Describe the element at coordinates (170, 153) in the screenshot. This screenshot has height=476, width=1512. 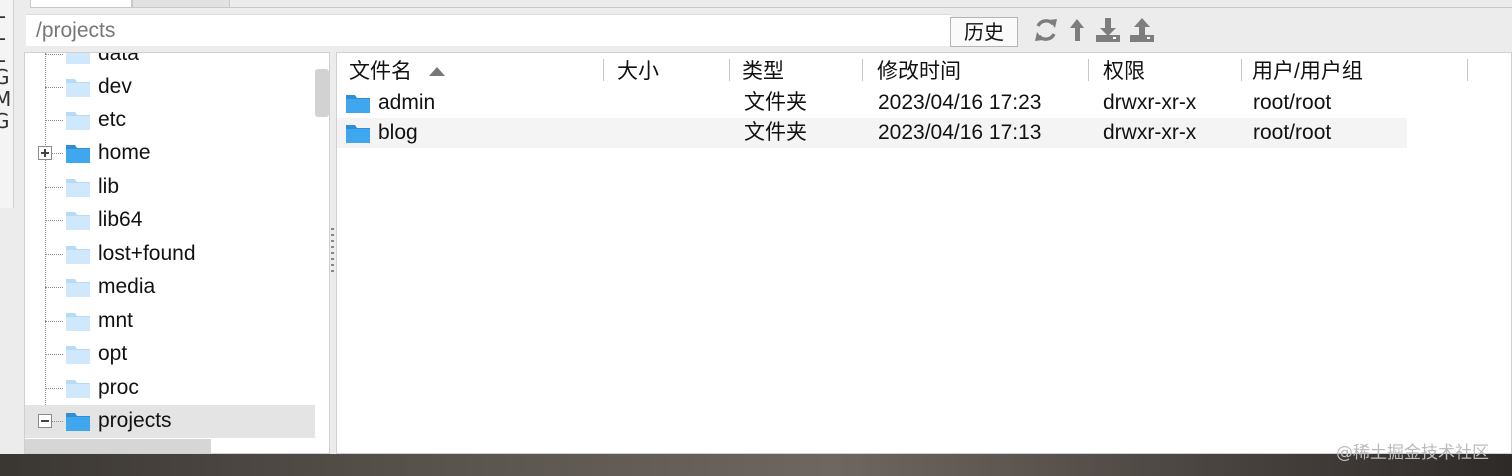
I see `tree-item-home: home` at that location.